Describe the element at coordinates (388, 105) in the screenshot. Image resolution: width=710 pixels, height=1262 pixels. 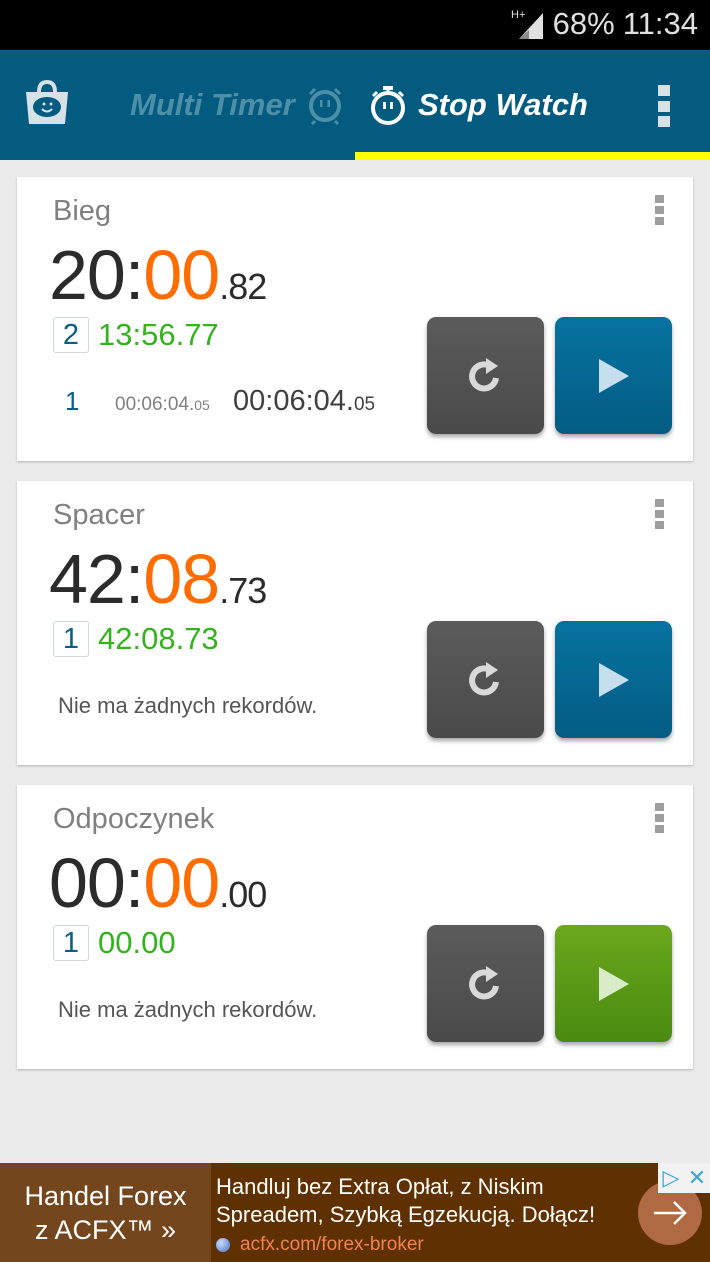
I see `stopwatch-face-icon` at that location.